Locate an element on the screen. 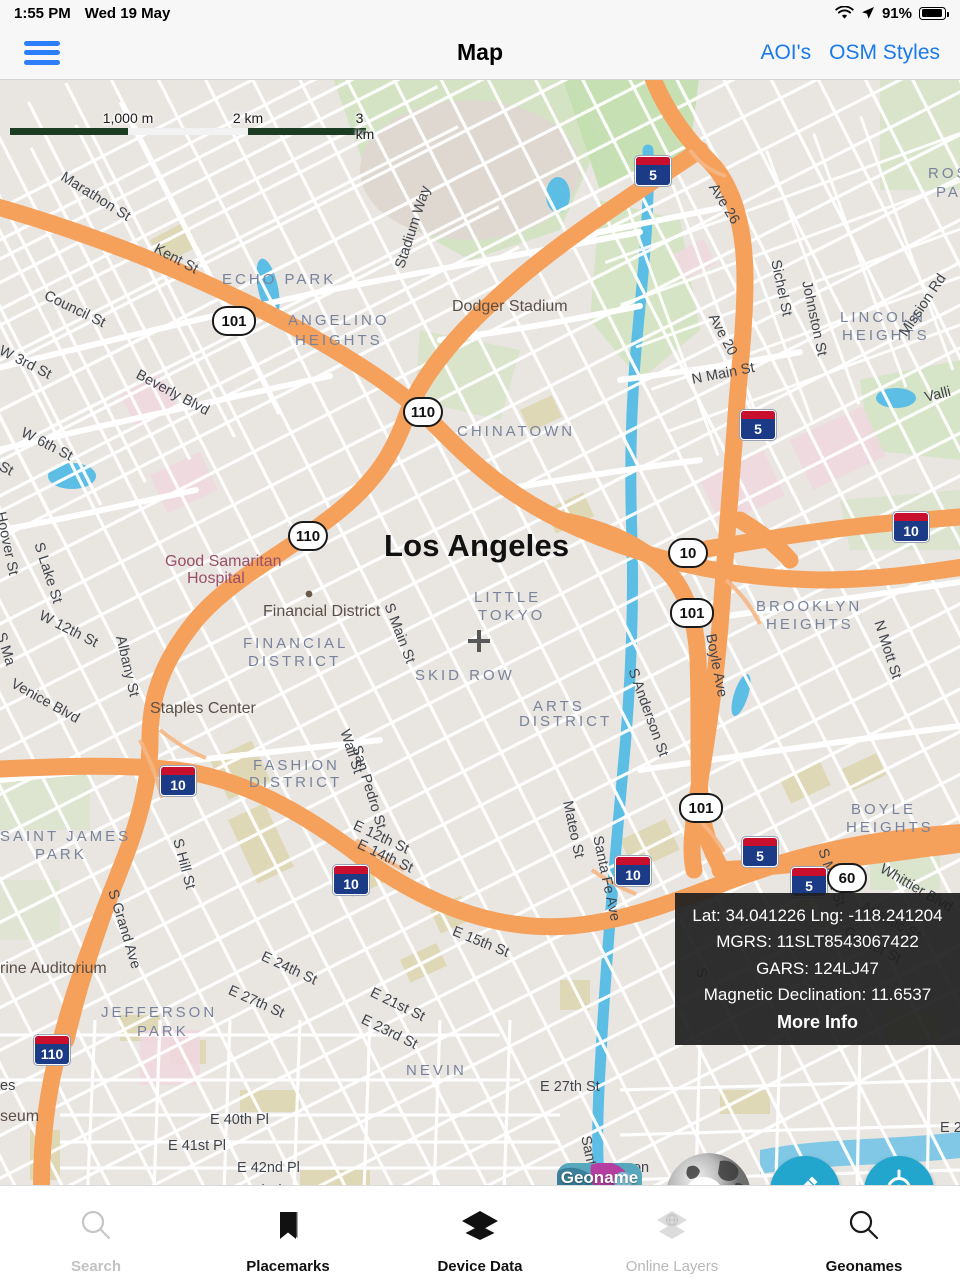  scale-bar-track is located at coordinates (190, 131).